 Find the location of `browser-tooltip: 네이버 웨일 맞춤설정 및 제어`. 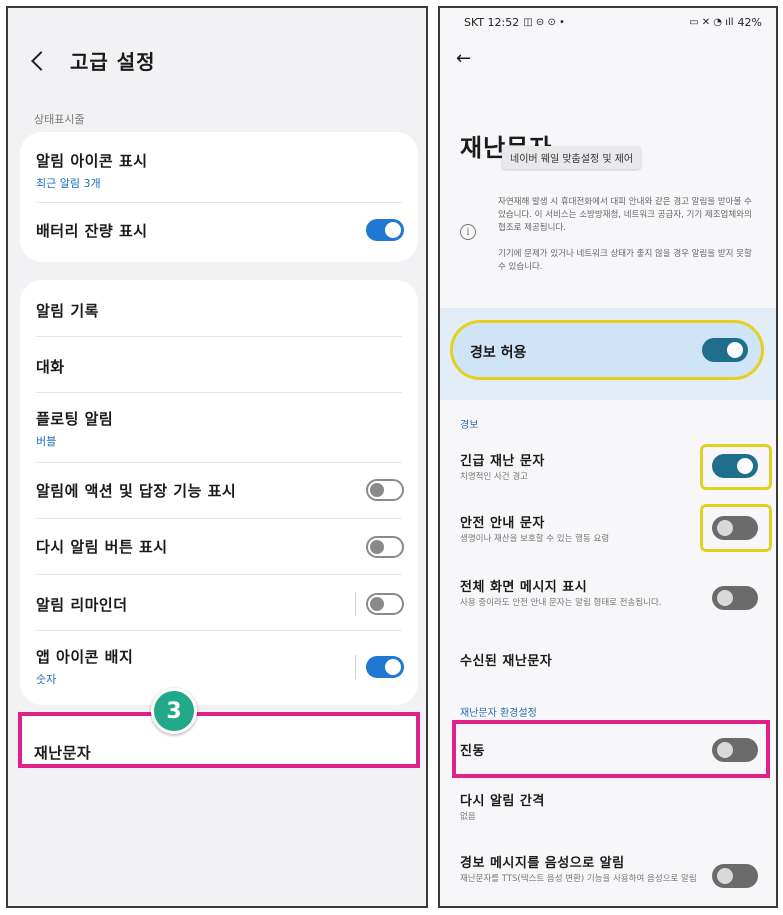

browser-tooltip: 네이버 웨일 맞춤설정 및 제어 is located at coordinates (572, 157).